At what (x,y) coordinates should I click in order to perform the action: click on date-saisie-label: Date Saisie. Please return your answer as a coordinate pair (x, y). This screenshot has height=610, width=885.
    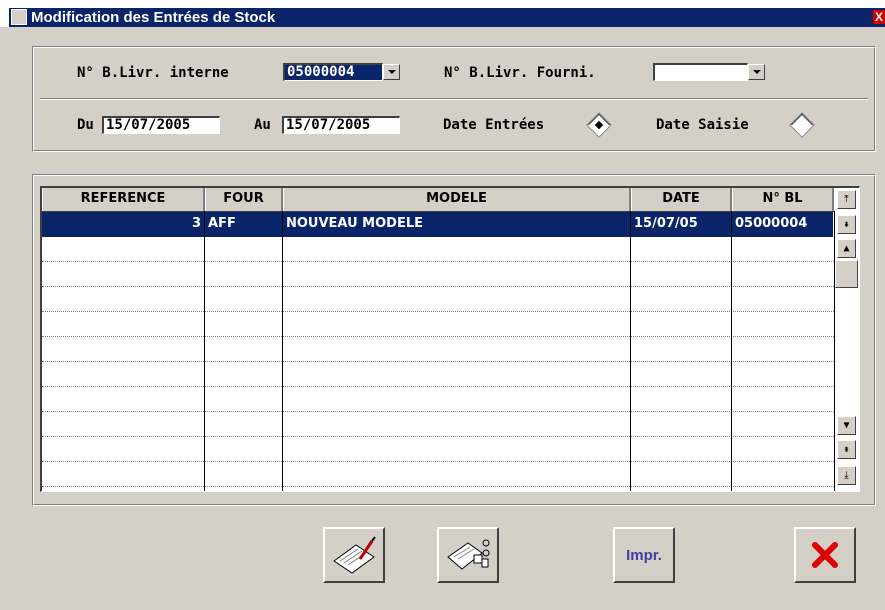
    Looking at the image, I should click on (702, 125).